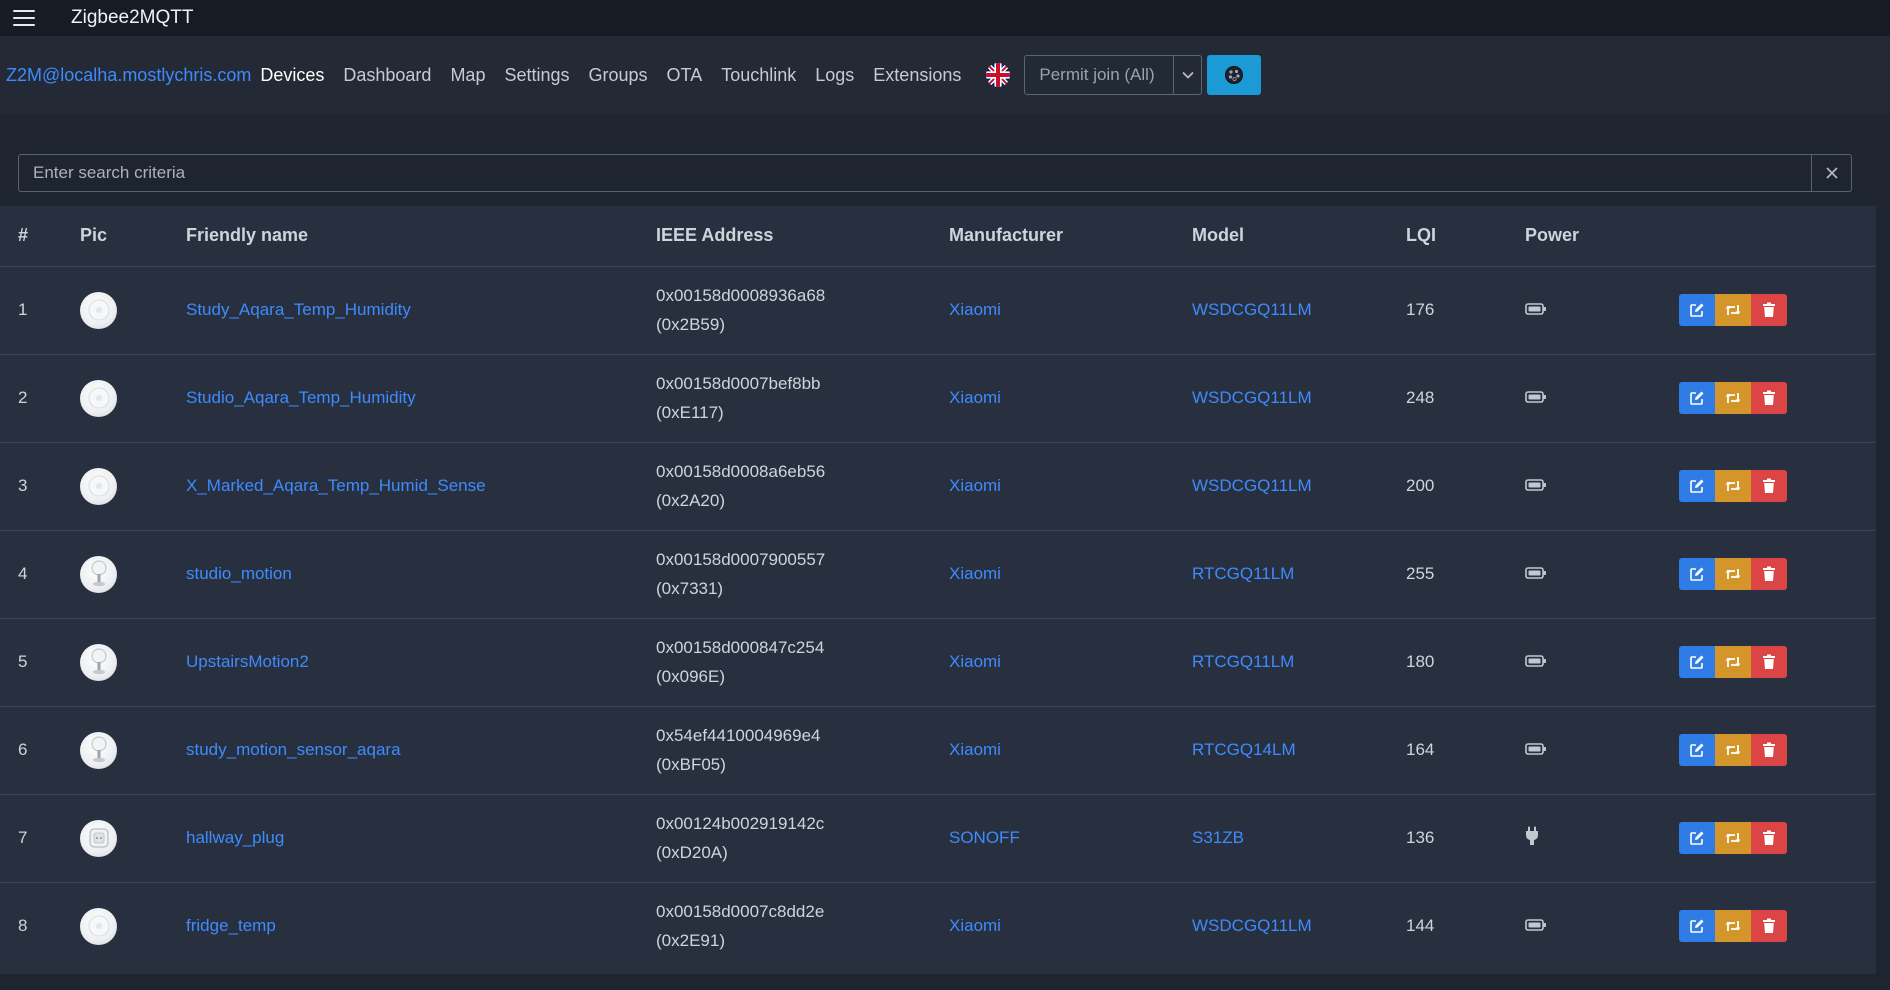 The height and width of the screenshot is (990, 1890). What do you see at coordinates (802, 750) in the screenshot?
I see `device-ieee-address: 0x54ef4410004969e4 (0xBF05)` at bounding box center [802, 750].